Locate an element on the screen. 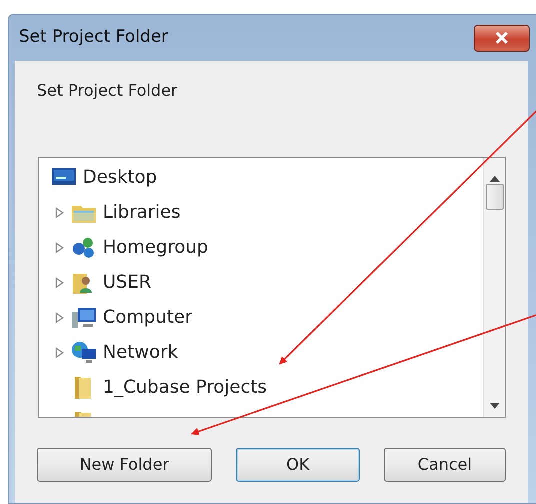 The height and width of the screenshot is (504, 536). tree-item: 1_Cubase Projects is located at coordinates (185, 387).